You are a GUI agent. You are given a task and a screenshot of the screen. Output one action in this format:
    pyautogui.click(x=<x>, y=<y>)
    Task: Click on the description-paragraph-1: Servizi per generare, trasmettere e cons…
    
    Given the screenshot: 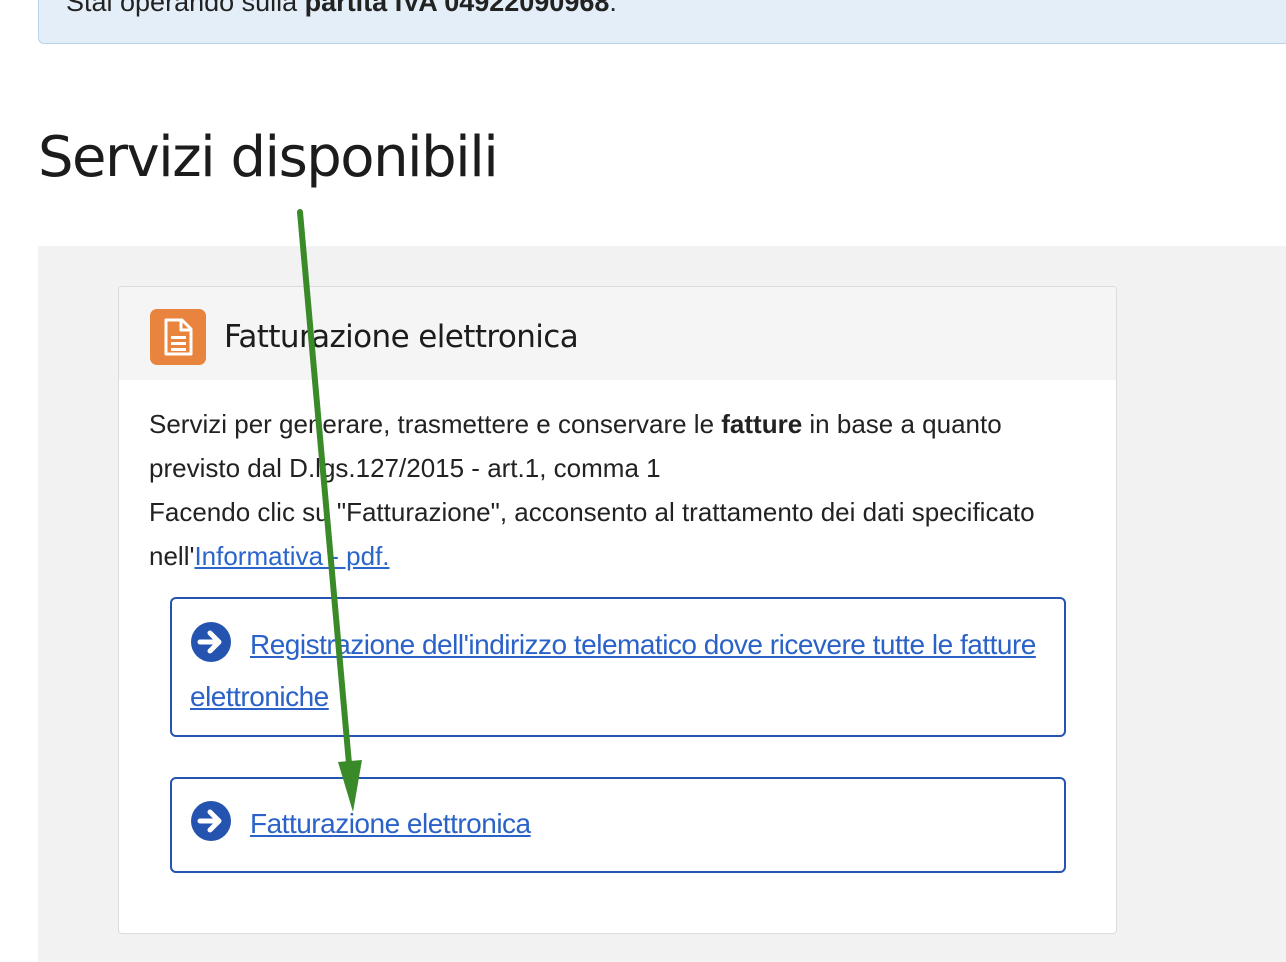 What is the action you would take?
    pyautogui.click(x=575, y=446)
    